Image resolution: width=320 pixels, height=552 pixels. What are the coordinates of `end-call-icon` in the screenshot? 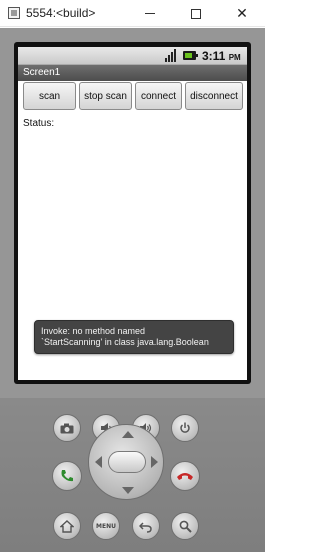 It's located at (185, 476).